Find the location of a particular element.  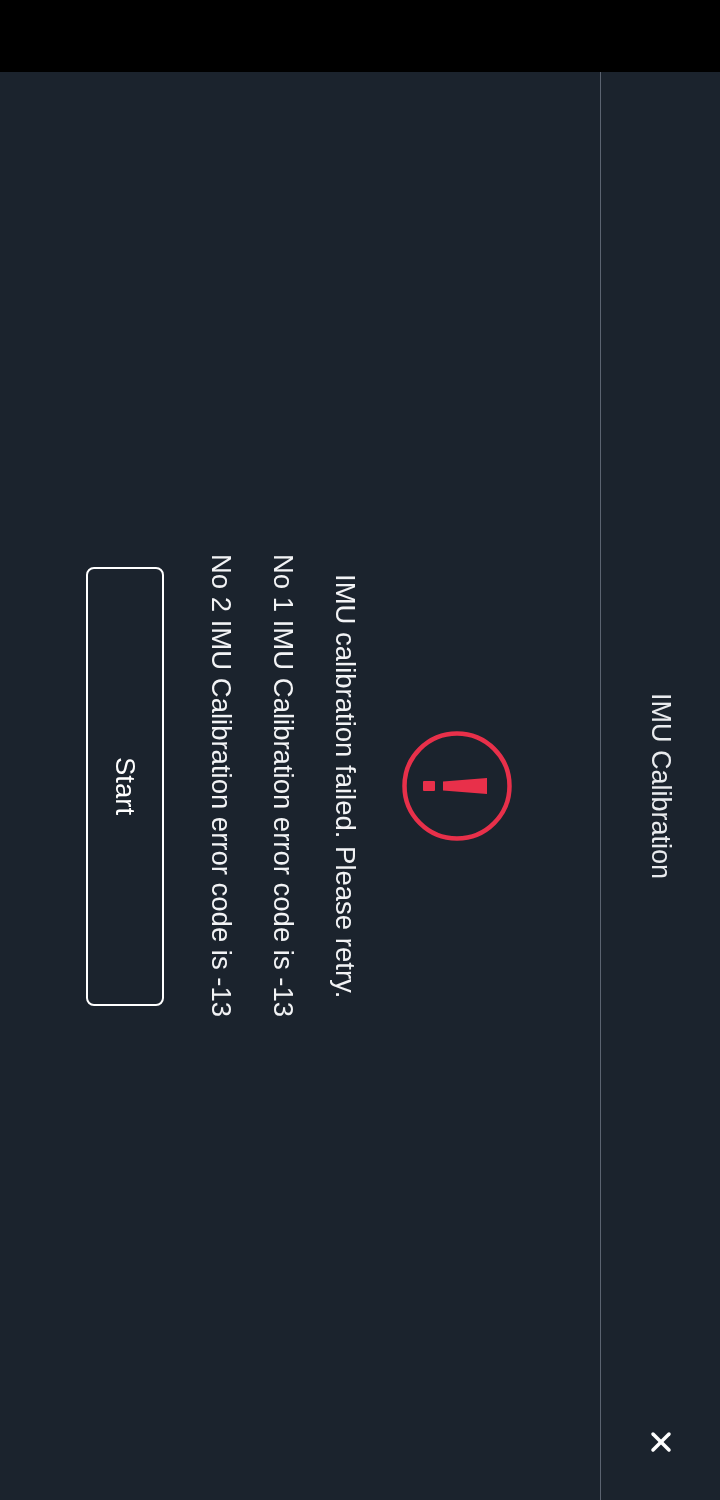

error-code-text: No 2 IMU Calibration error code is -13 is located at coordinates (221, 786).